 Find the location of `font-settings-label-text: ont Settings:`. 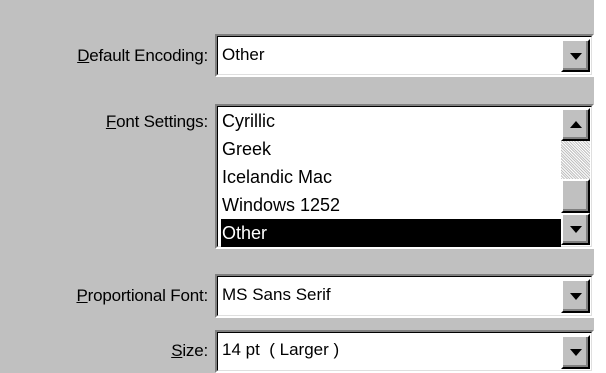

font-settings-label-text: ont Settings: is located at coordinates (162, 121).